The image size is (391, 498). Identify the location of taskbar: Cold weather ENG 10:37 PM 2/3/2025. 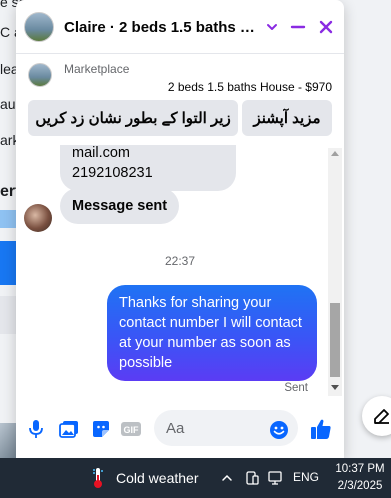
(195, 478).